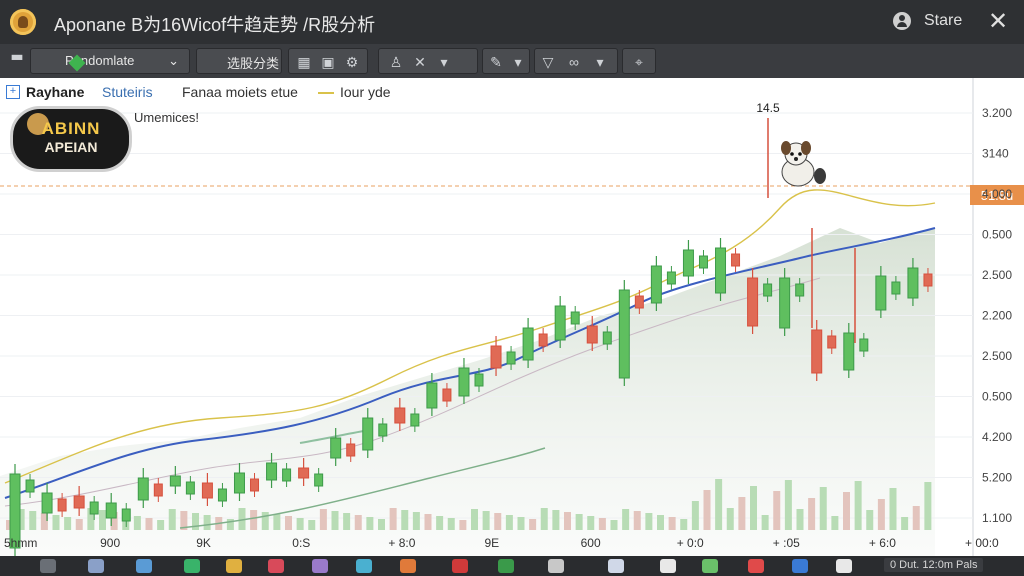 The width and height of the screenshot is (1024, 576). I want to click on indicator-label: 选股分类, so click(253, 63).